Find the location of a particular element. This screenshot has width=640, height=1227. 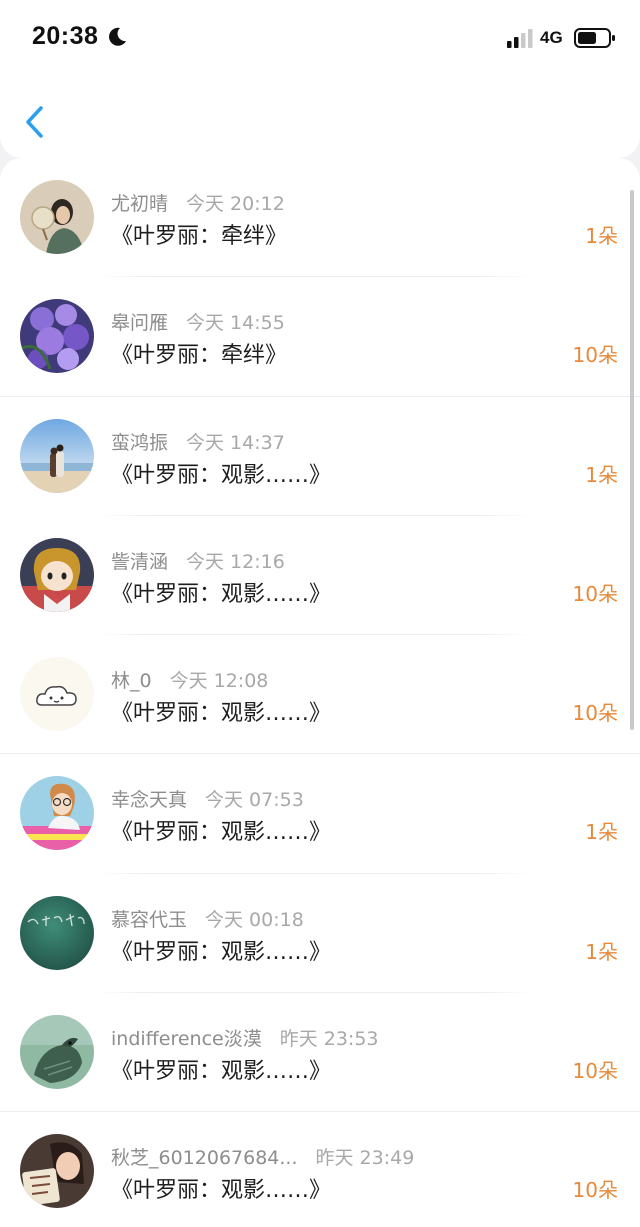

user-name: 慕容代玉 今天 00:18 is located at coordinates (207, 919).